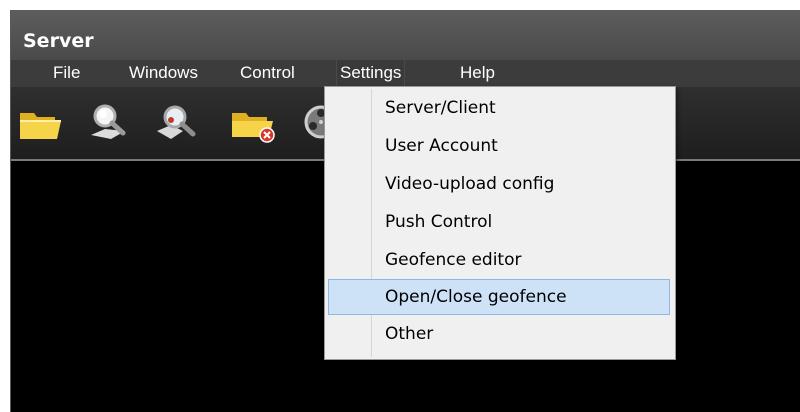  I want to click on menu-bar: File Windows Control Settings Help, so click(405, 73).